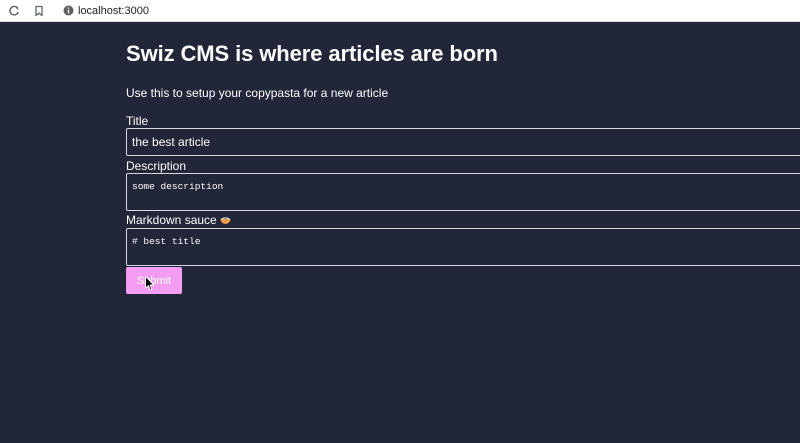 Image resolution: width=800 pixels, height=443 pixels. Describe the element at coordinates (463, 192) in the screenshot. I see `description-textarea: some description` at that location.